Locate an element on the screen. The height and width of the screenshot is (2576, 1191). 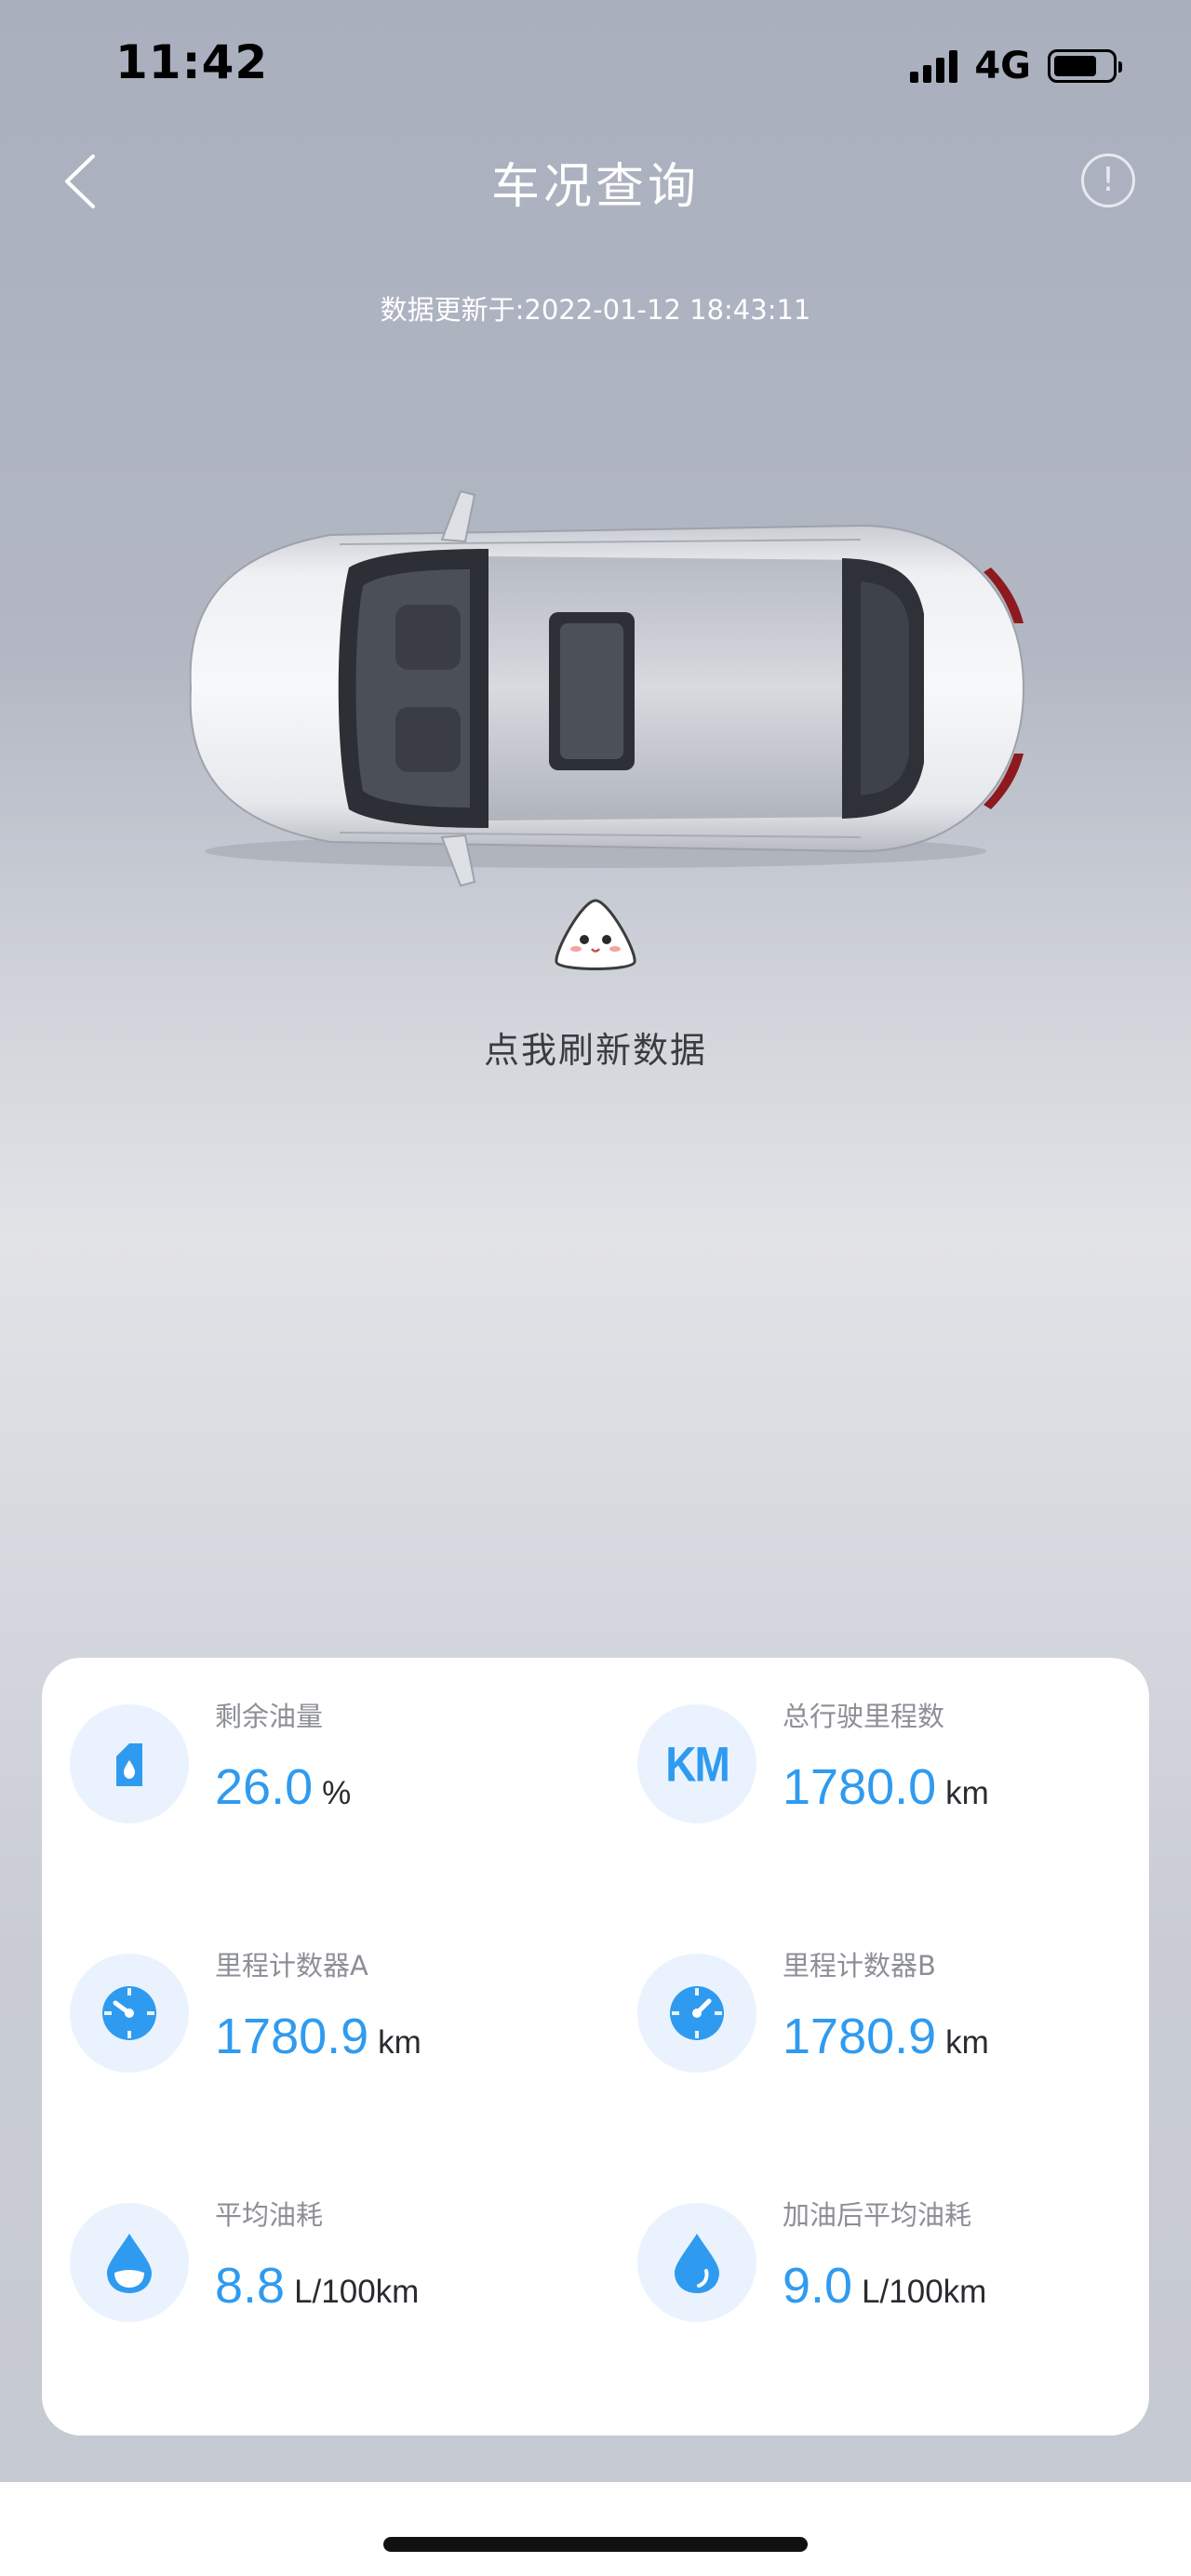
refresh-data-button: 点我刷新数据 is located at coordinates (595, 1047).